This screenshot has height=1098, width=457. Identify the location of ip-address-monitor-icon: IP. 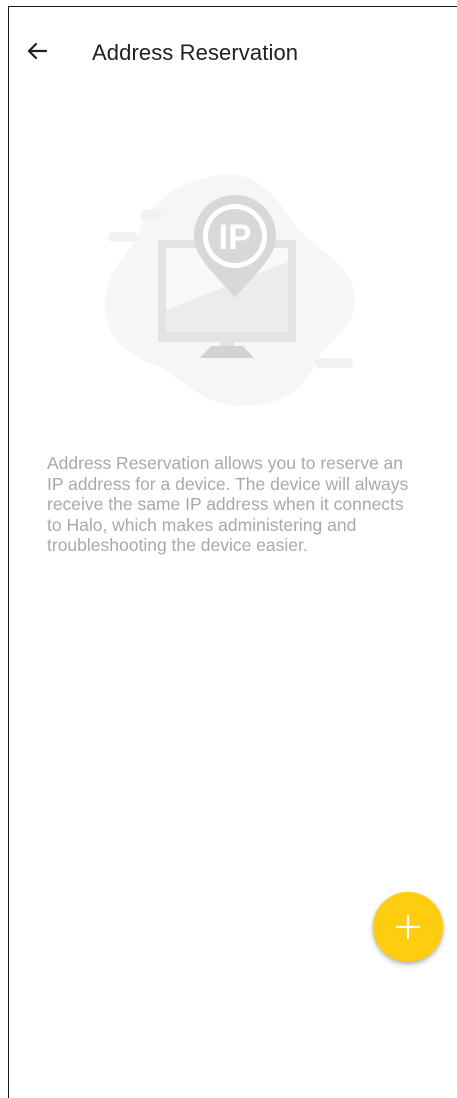
(230, 290).